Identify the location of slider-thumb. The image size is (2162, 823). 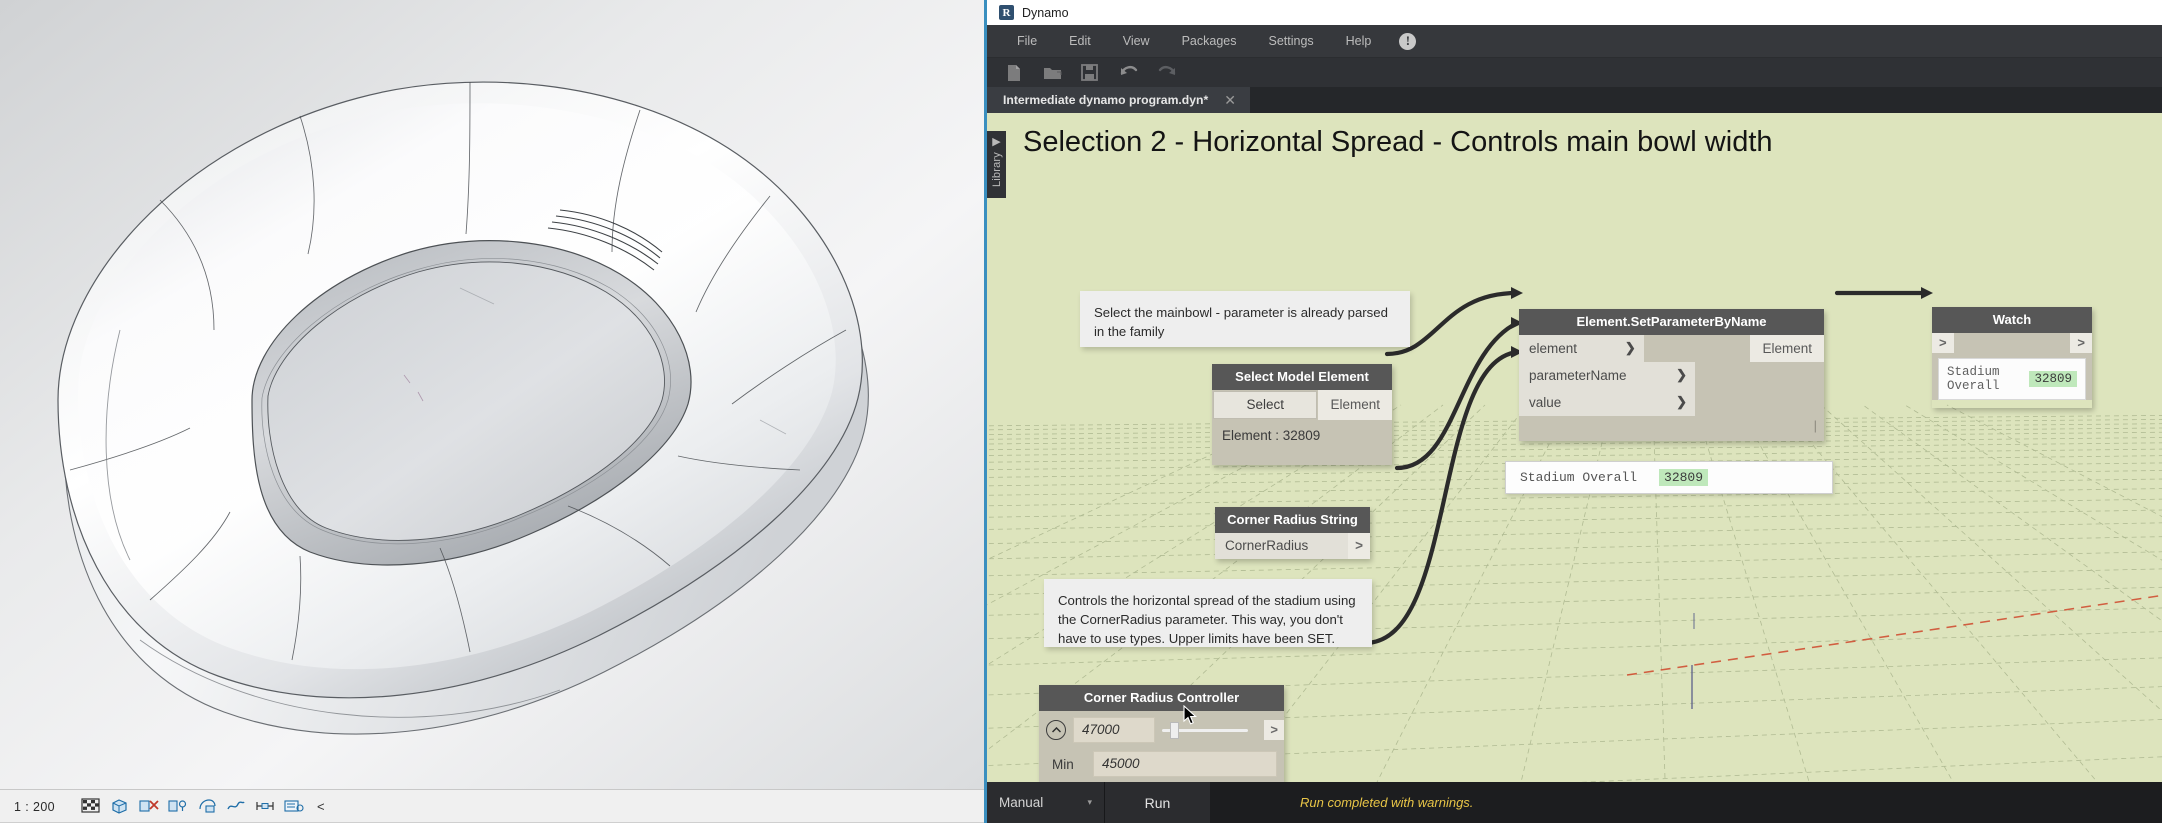
(1174, 730).